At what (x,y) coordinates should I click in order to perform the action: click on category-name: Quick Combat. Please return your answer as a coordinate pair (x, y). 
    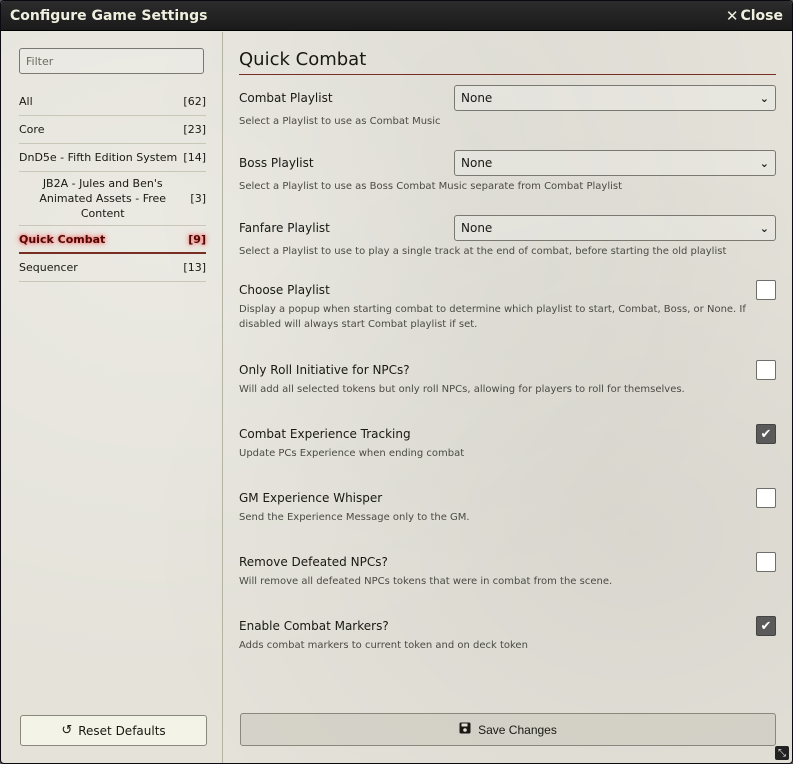
    Looking at the image, I should click on (62, 239).